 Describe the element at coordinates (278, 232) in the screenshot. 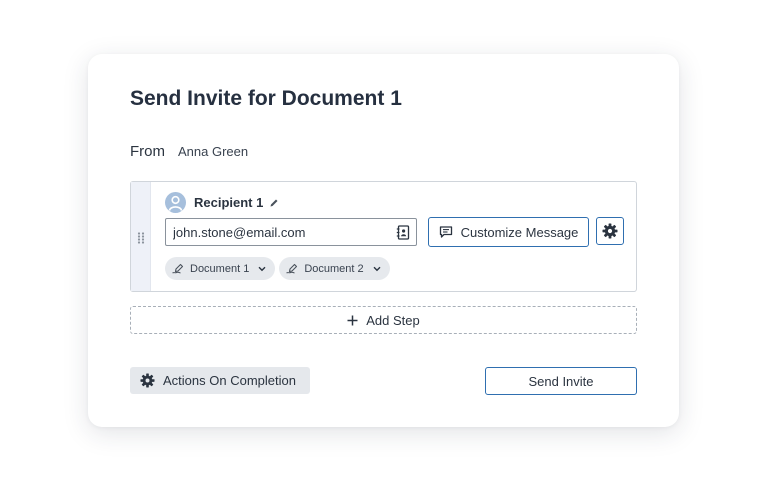

I see `email-input` at that location.